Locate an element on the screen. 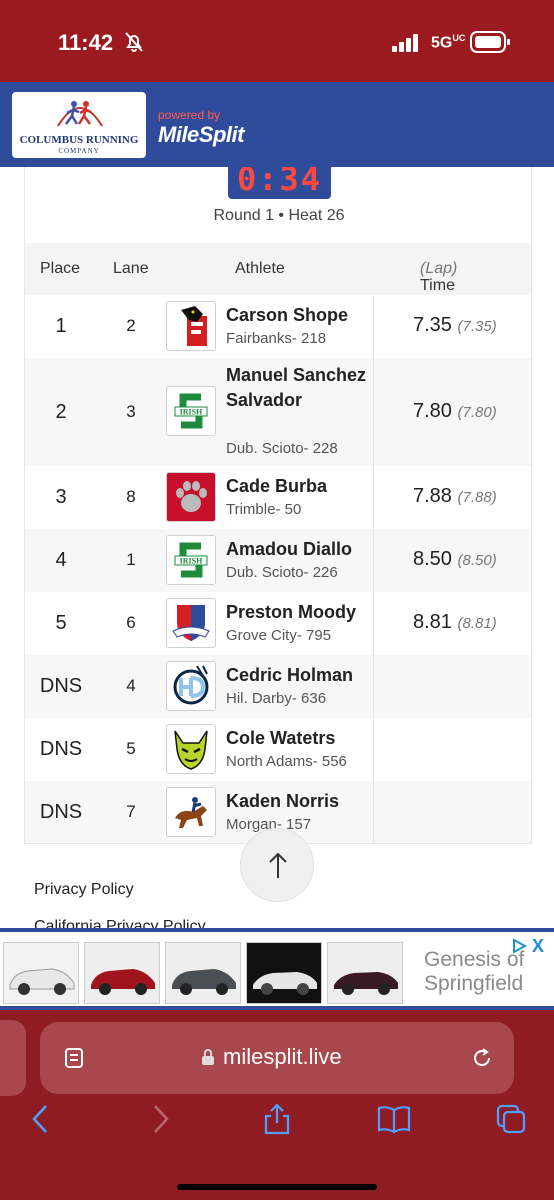 The image size is (554, 1200). time-value: 7.88 is located at coordinates (432, 496).